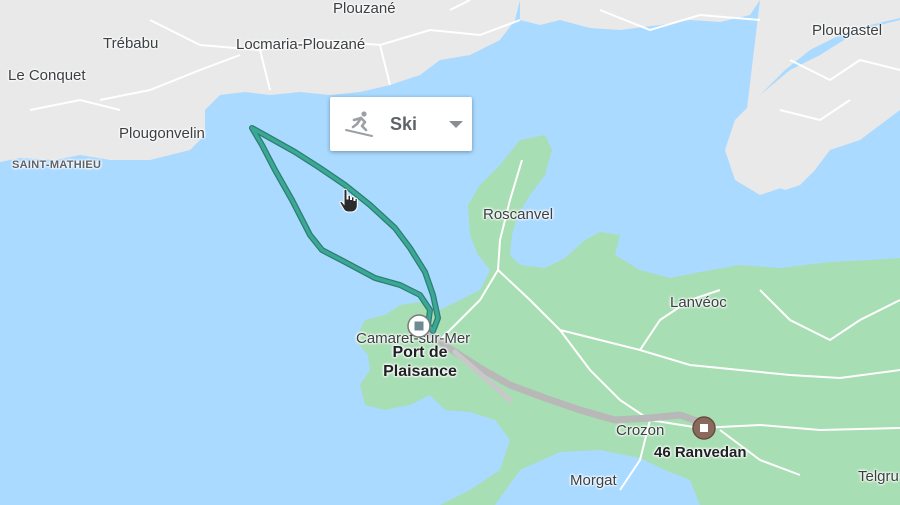 This screenshot has height=505, width=900. Describe the element at coordinates (47, 75) in the screenshot. I see `place-le-conquet: Le Conquet` at that location.